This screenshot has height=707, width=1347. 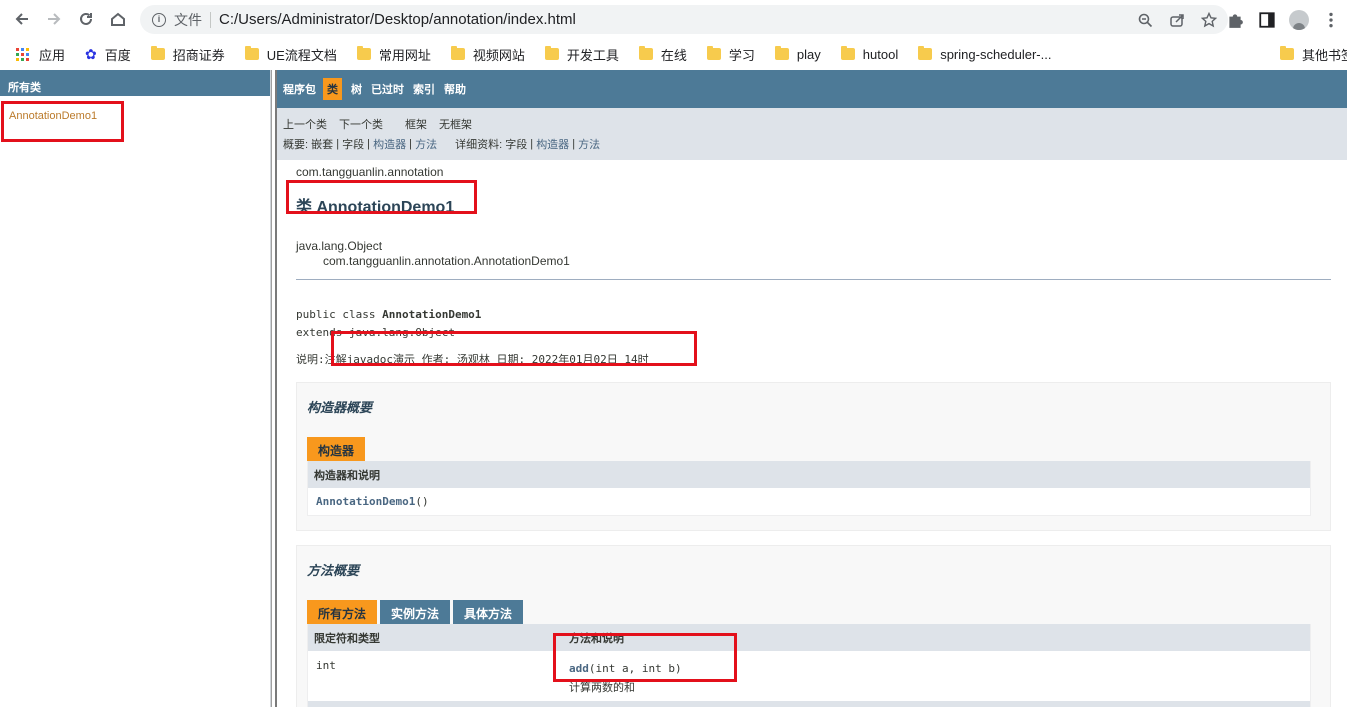 I want to click on decl-class-name: AnnotationDemo1, so click(x=432, y=314).